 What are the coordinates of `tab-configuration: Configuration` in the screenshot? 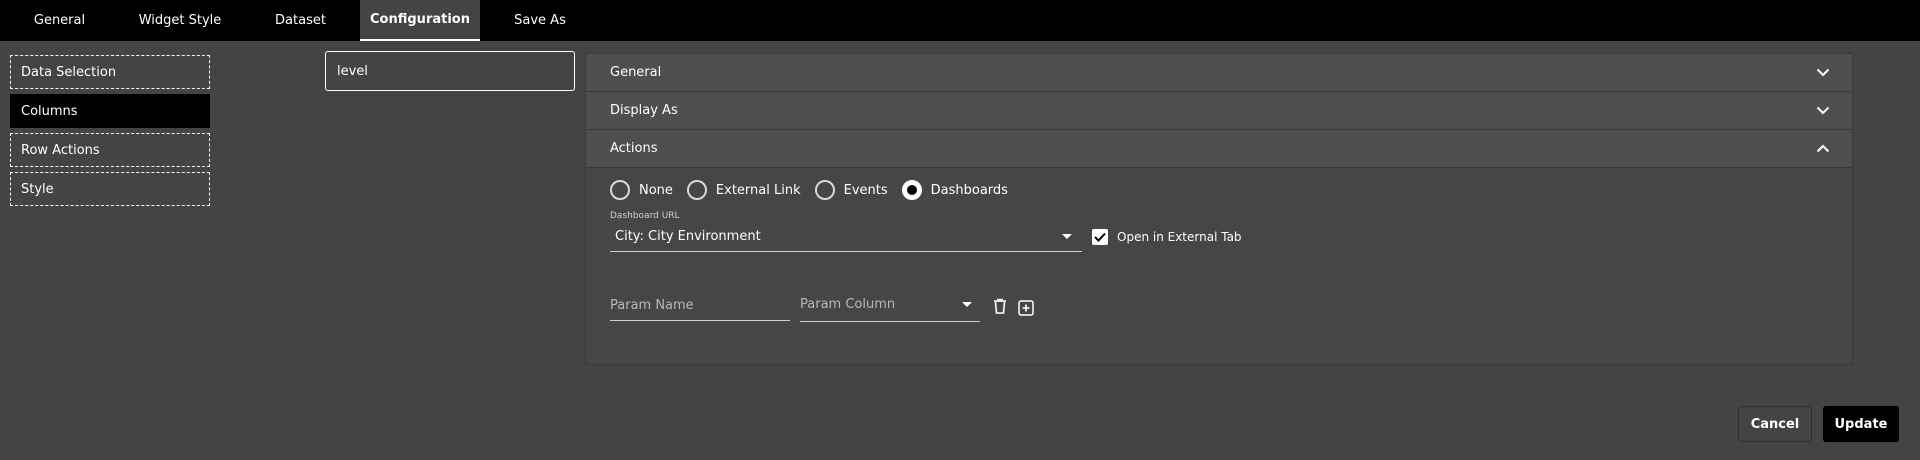 It's located at (420, 20).